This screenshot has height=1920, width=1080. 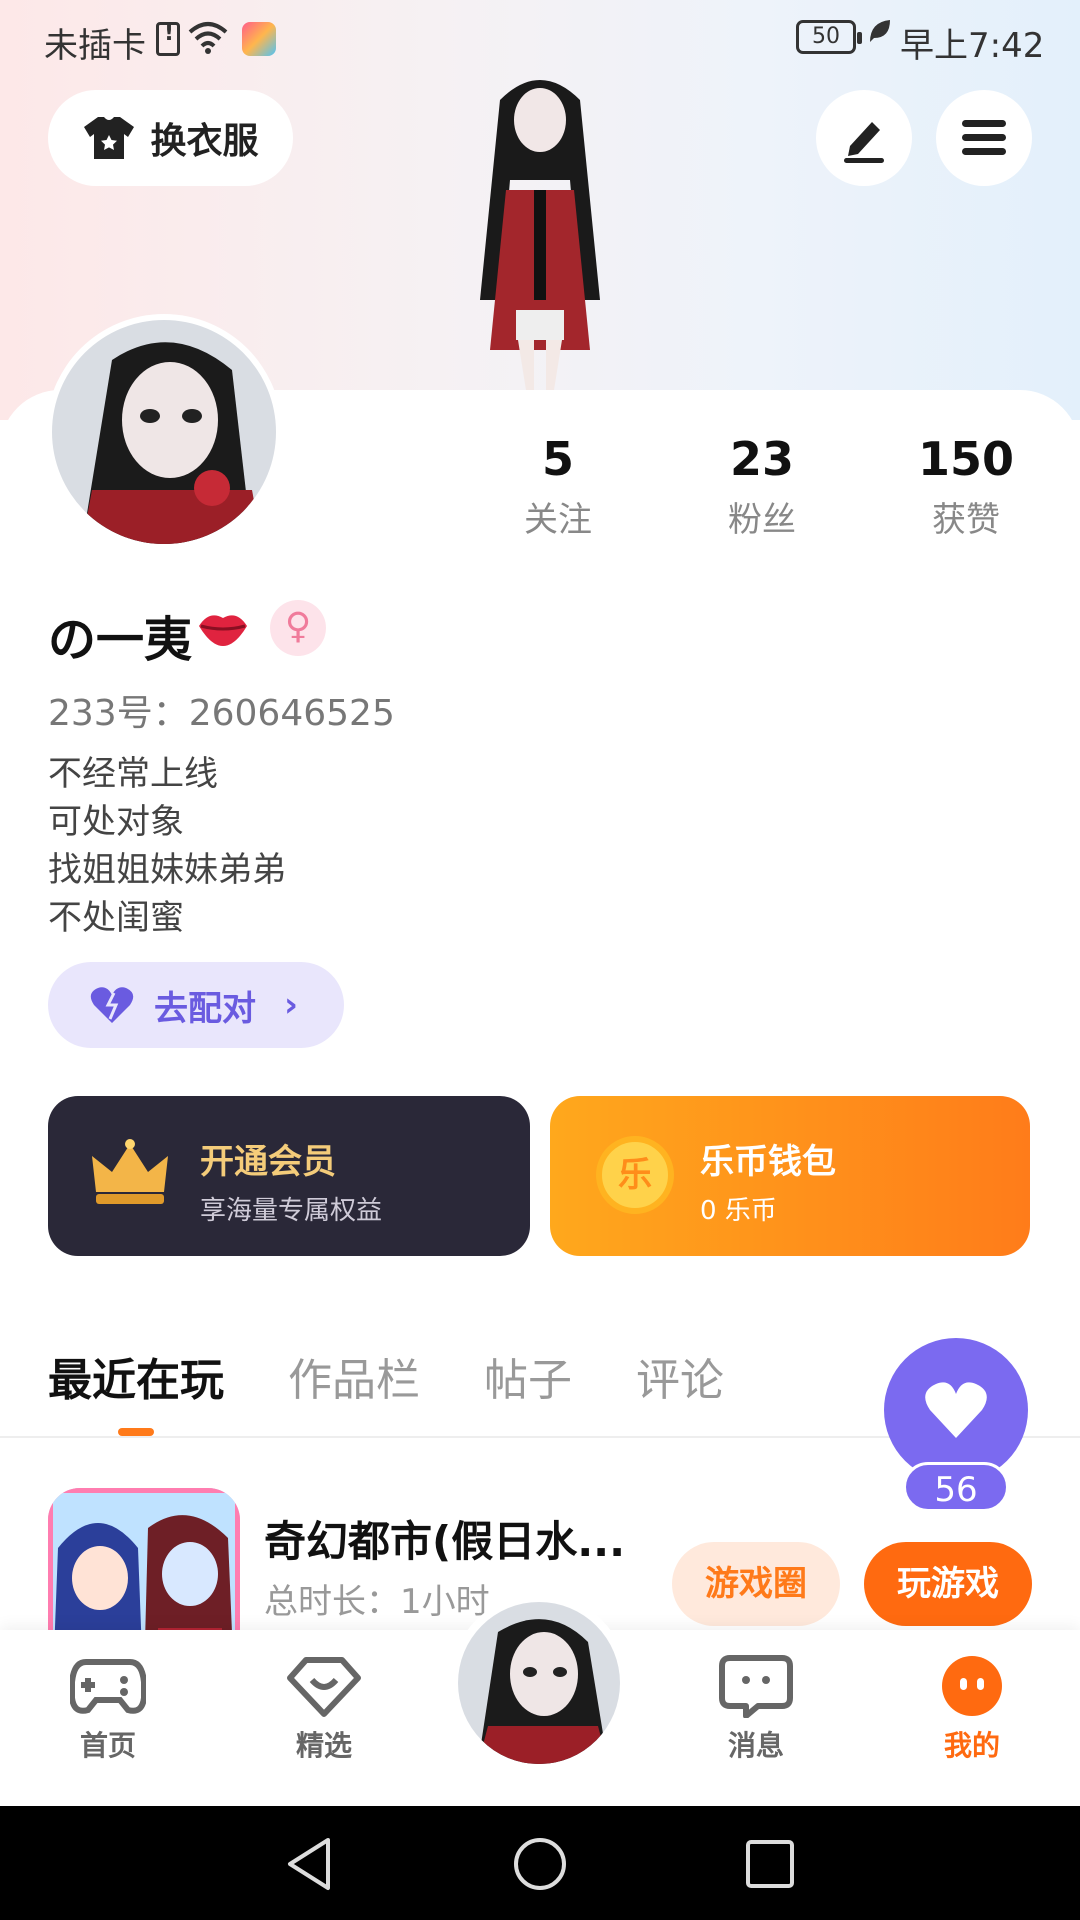 I want to click on bio-line: 不处闺蜜, so click(x=116, y=918).